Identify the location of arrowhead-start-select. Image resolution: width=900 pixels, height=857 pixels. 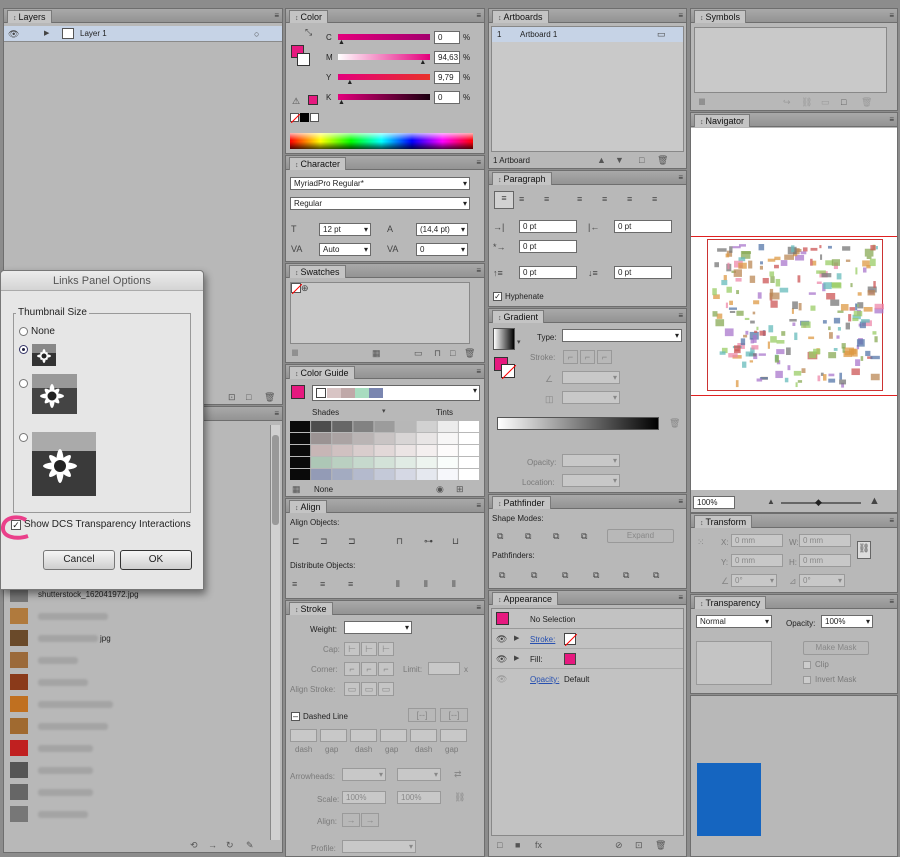
(364, 774).